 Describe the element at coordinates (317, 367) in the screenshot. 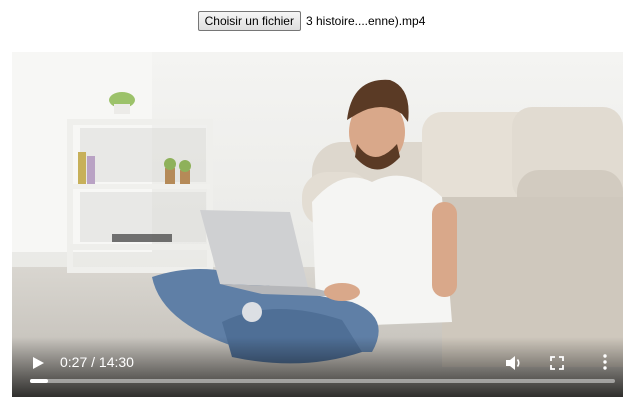

I see `video-controls-bar: 0:27 / 14:30` at that location.